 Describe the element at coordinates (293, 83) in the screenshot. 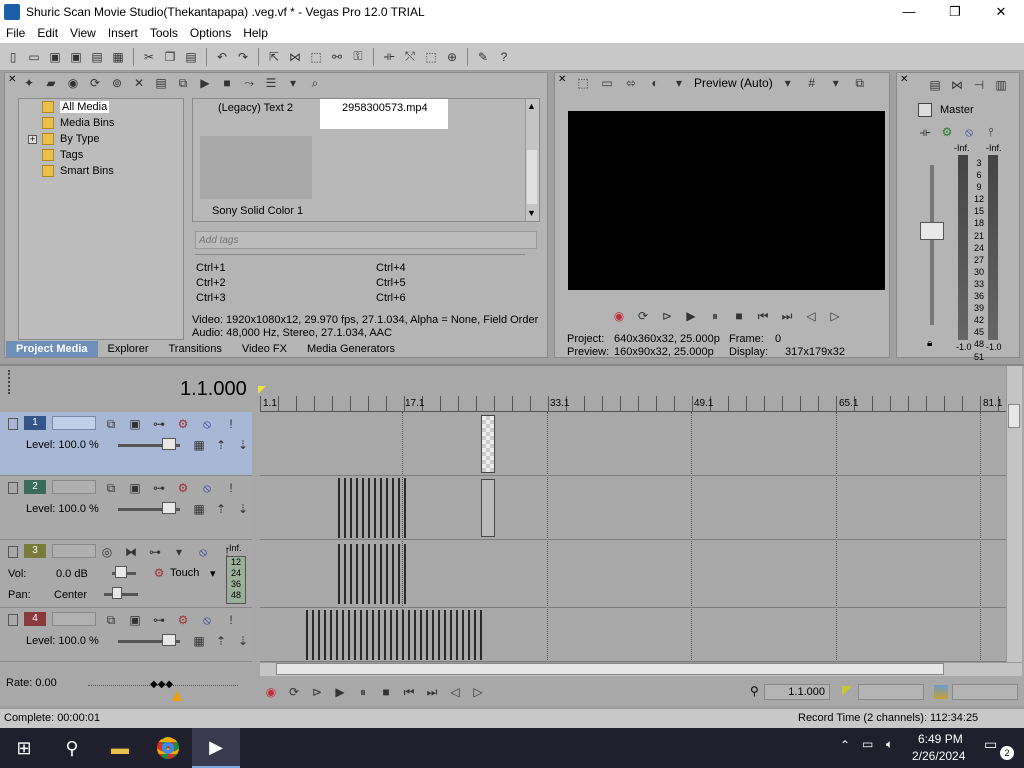

I see `views-dropdown-icon: ▾` at that location.